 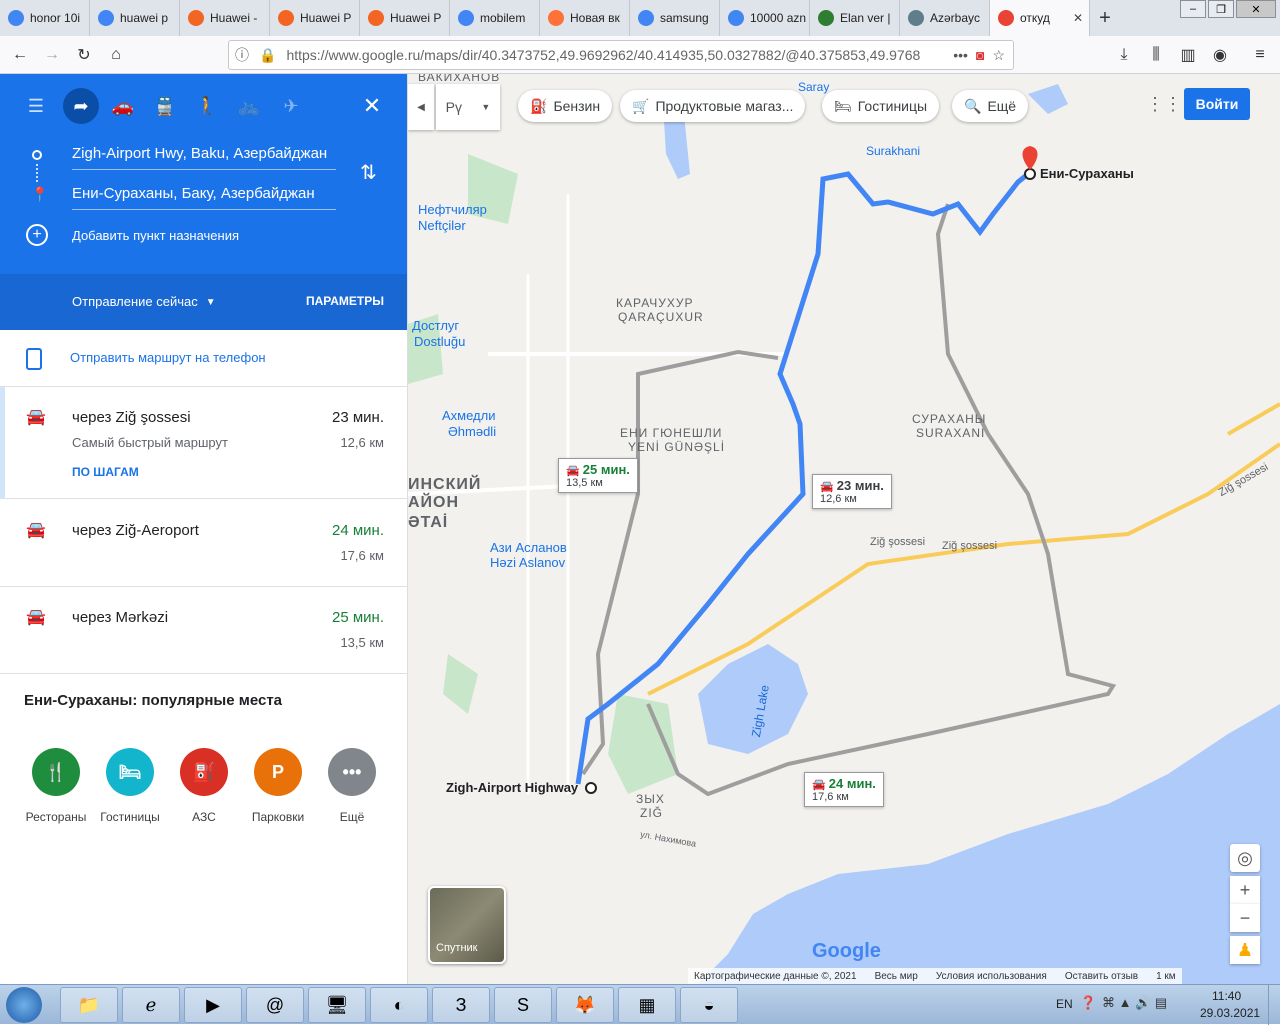 What do you see at coordinates (1245, 890) in the screenshot?
I see `zoom-in-button: +` at bounding box center [1245, 890].